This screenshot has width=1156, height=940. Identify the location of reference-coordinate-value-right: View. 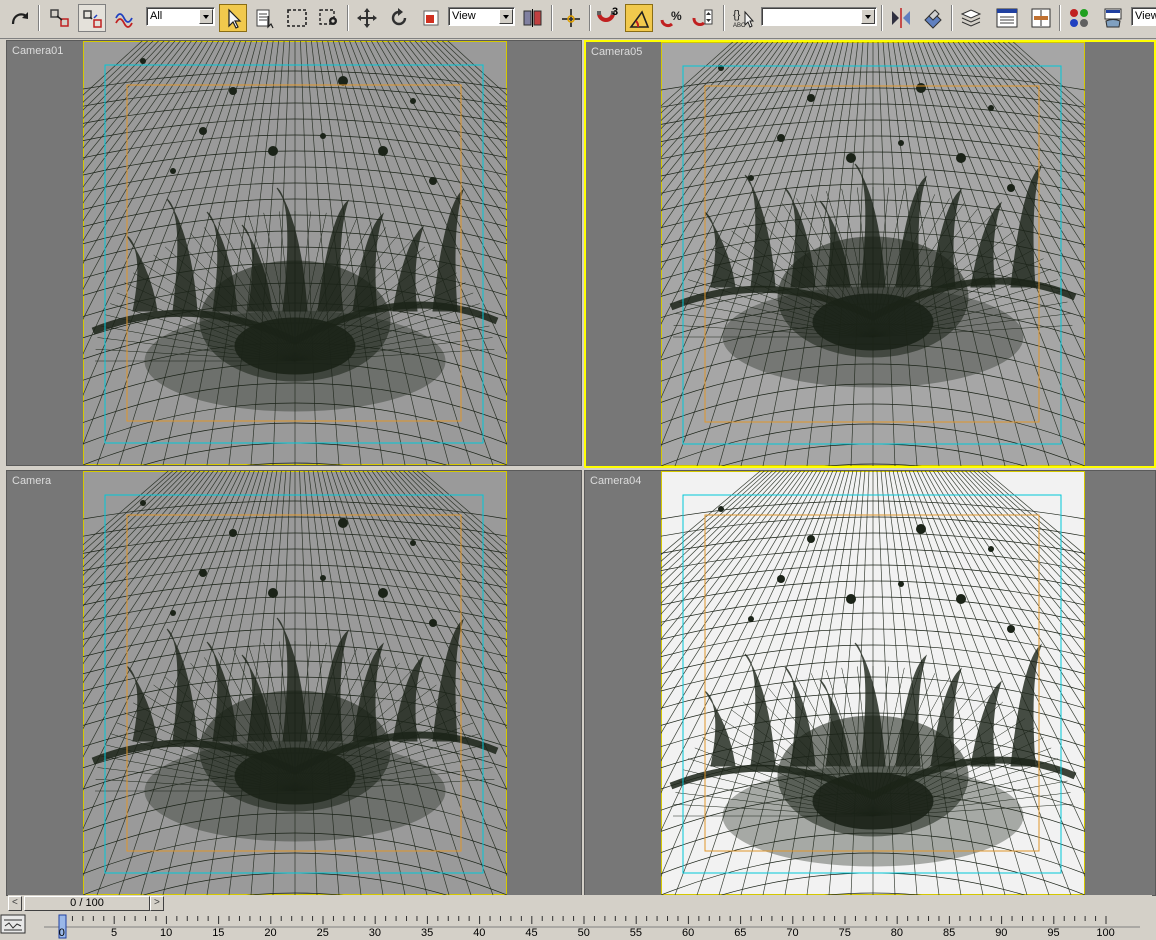
(1145, 16).